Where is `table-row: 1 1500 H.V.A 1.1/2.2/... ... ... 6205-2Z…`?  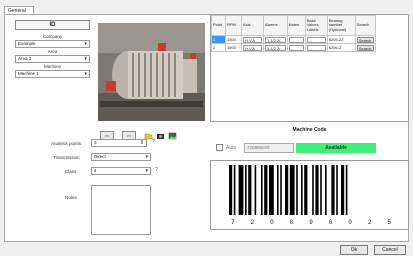 table-row: 1 1500 H.V.A 1.1/2.2/... ... ... 6205-2Z… is located at coordinates (293, 39).